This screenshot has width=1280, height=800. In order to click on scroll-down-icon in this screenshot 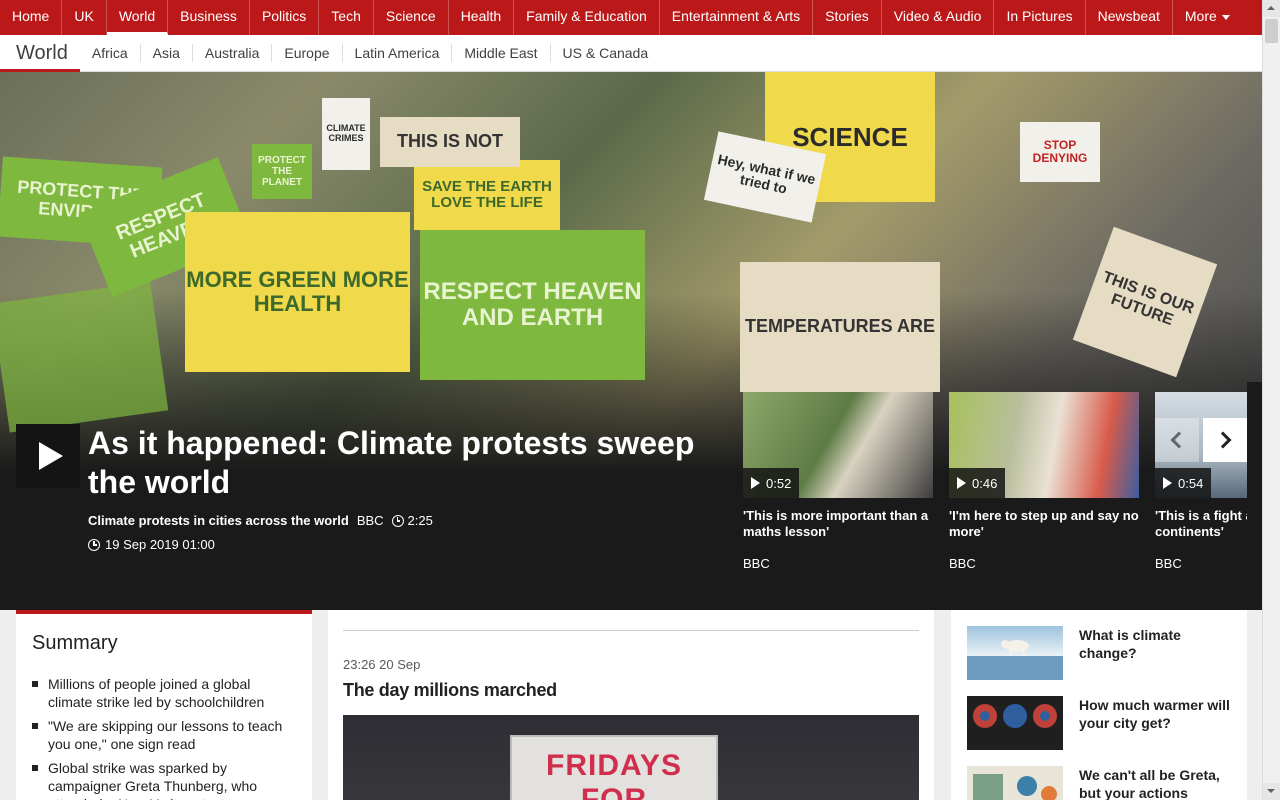, I will do `click(1271, 791)`.